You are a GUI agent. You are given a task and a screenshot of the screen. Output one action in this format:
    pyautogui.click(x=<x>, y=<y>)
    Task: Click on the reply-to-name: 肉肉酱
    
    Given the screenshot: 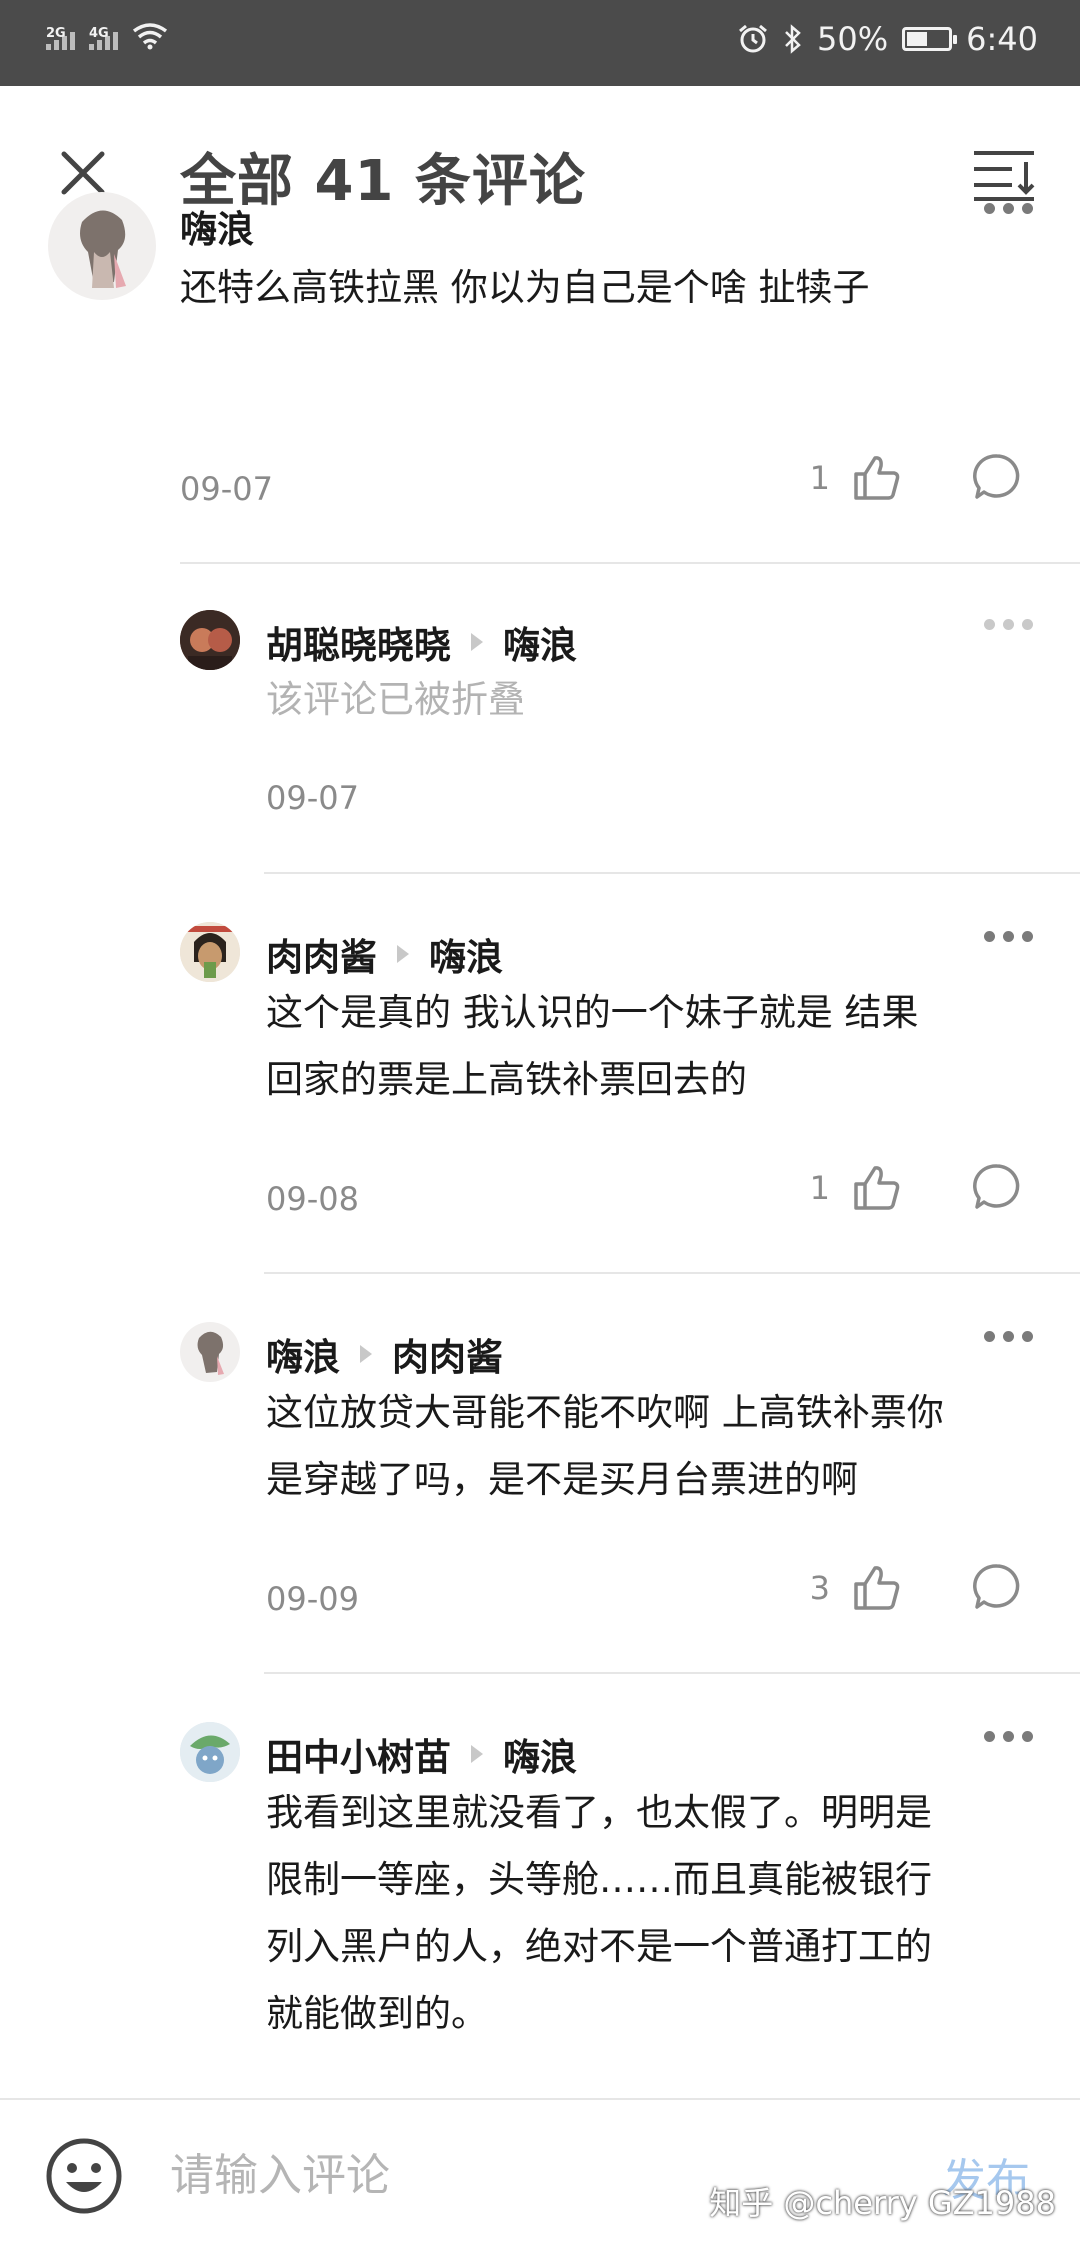 What is the action you would take?
    pyautogui.click(x=447, y=1354)
    